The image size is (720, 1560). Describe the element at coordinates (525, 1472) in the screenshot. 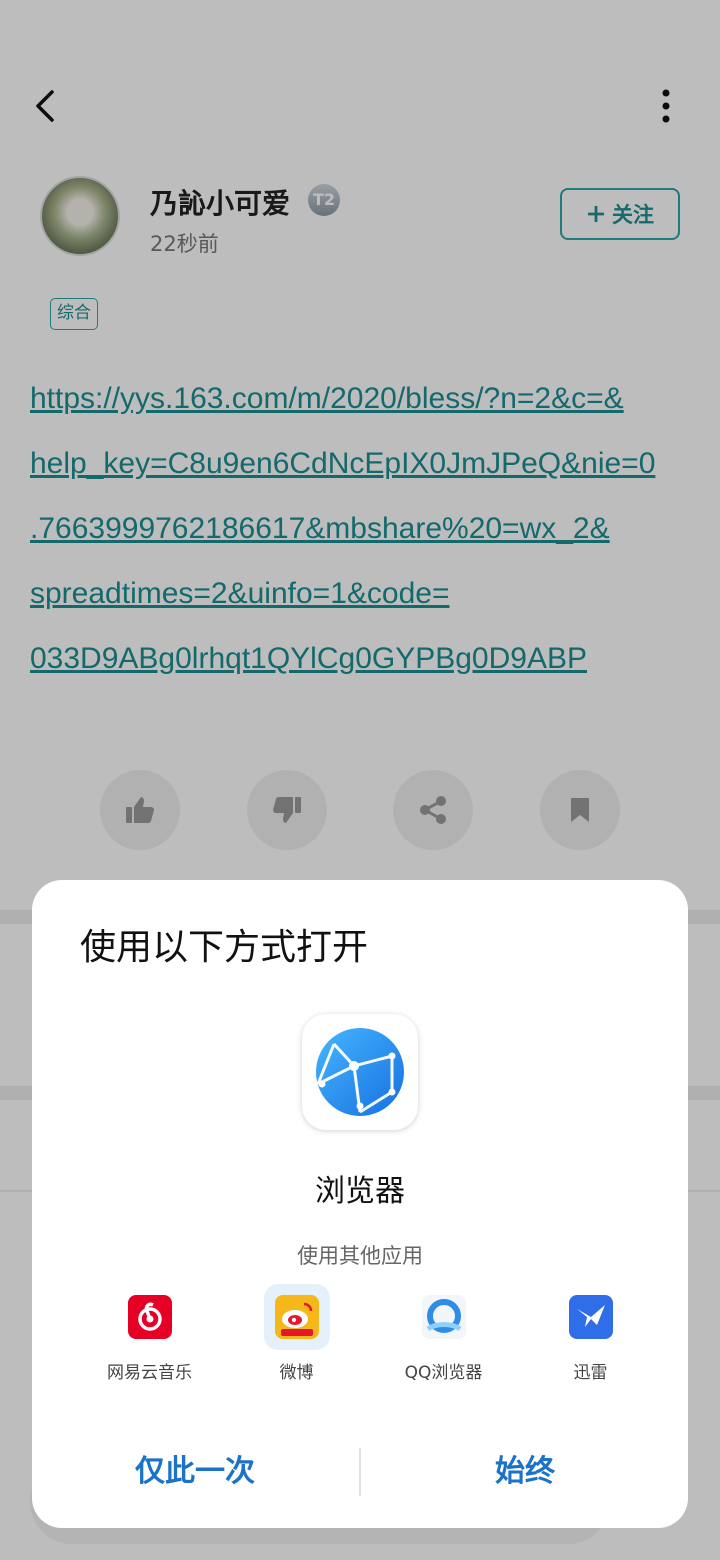

I see `always-button: 始终` at that location.